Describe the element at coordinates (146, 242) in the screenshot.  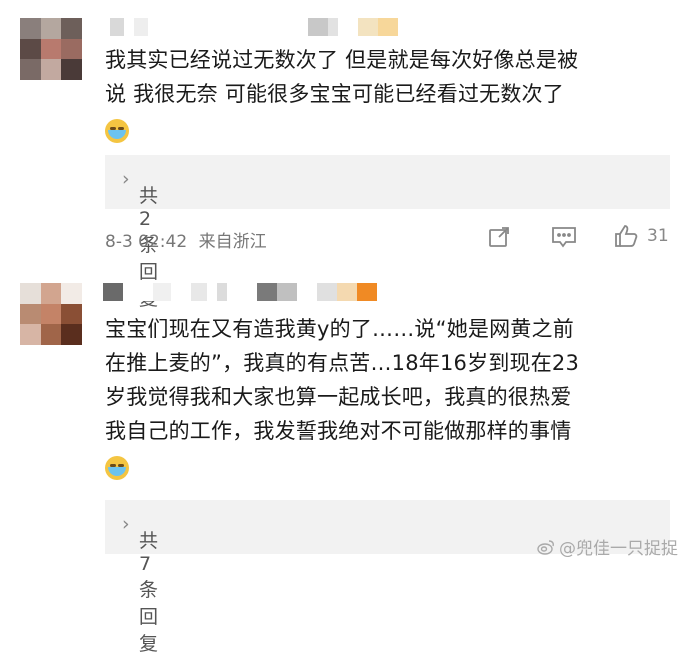
I see `timestamp: 8-3 02:42` at that location.